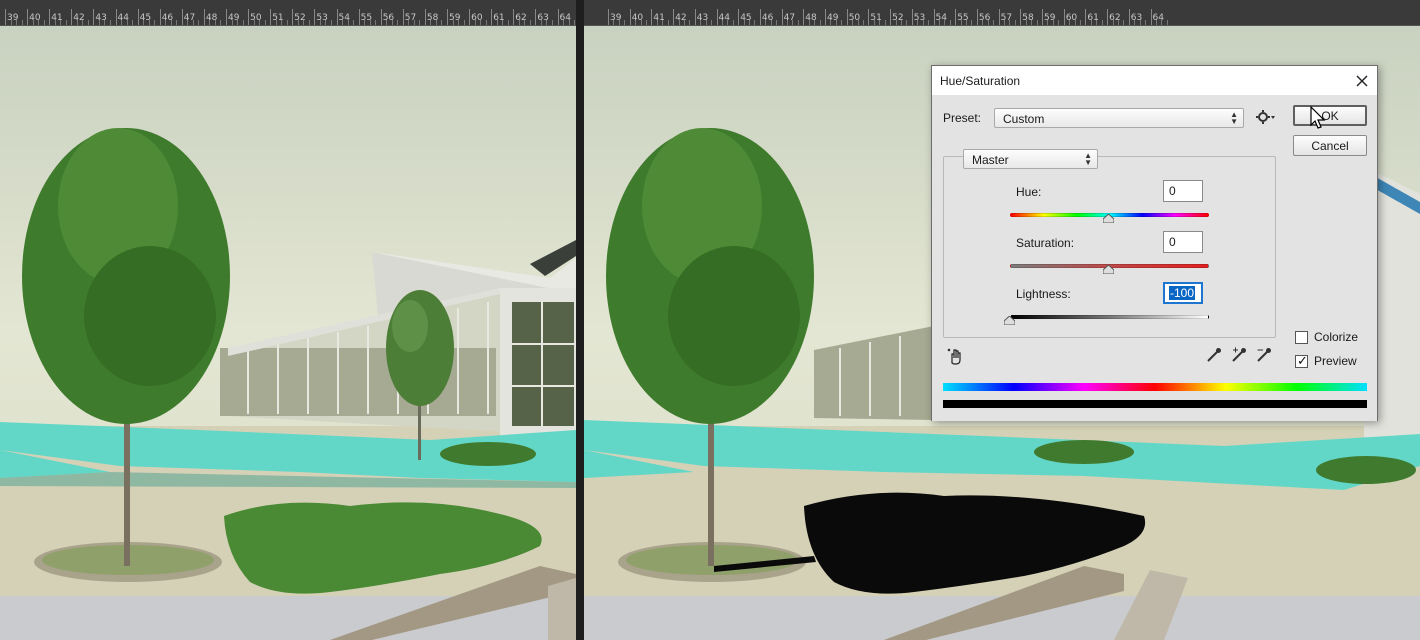 This screenshot has width=1420, height=640. Describe the element at coordinates (1362, 81) in the screenshot. I see `close-icon` at that location.